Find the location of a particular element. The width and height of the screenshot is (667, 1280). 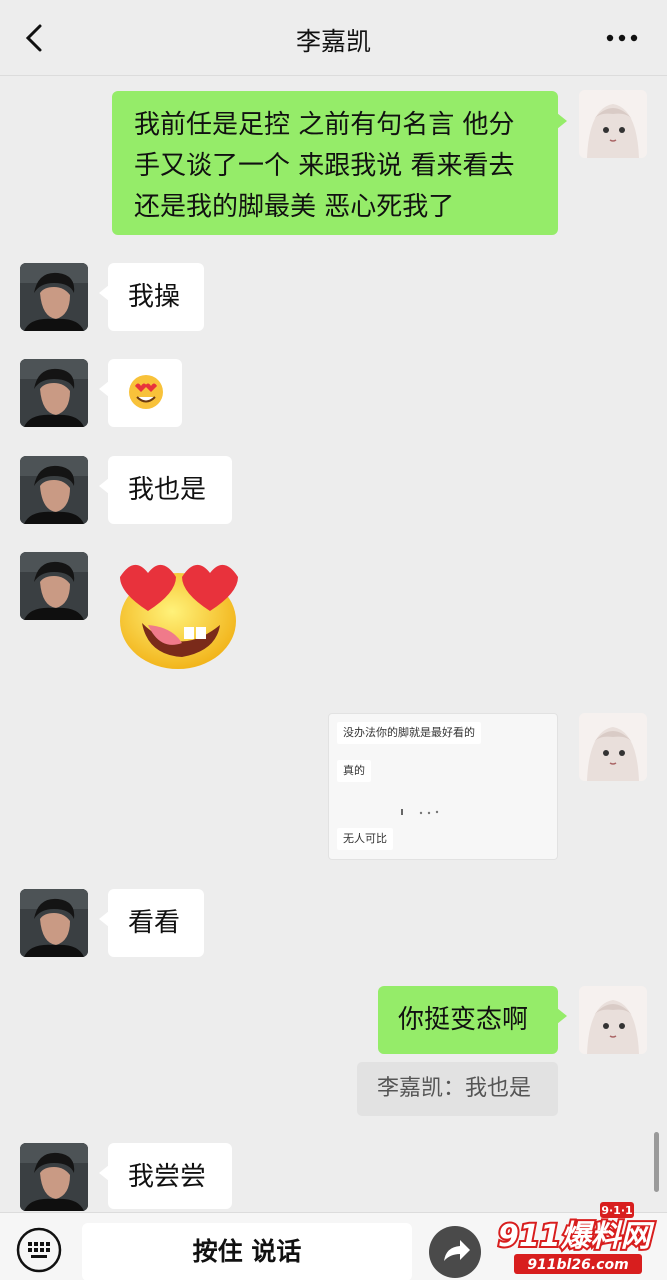

message-bubble-incoming: 我尝尝 is located at coordinates (165, 1176).